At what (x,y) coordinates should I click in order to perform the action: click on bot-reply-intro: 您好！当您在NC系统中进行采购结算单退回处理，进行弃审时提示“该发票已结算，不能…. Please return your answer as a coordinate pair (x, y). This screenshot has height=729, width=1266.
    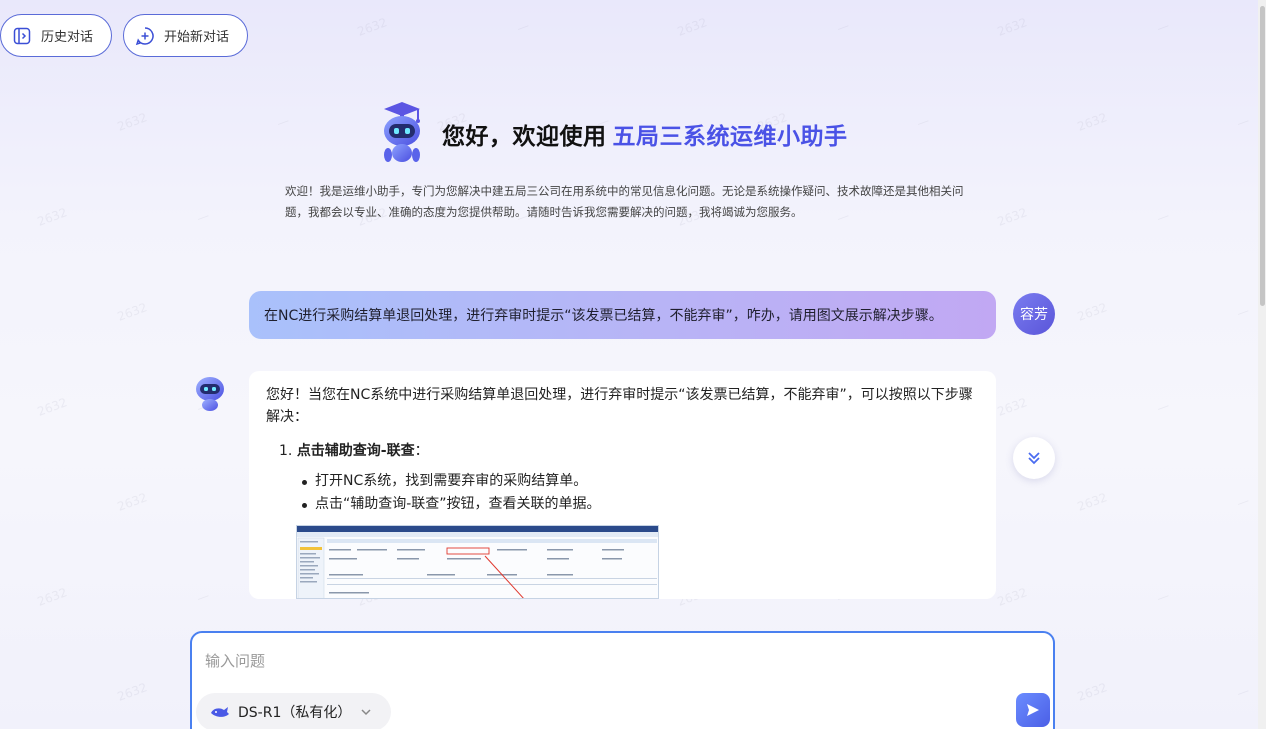
    Looking at the image, I should click on (619, 406).